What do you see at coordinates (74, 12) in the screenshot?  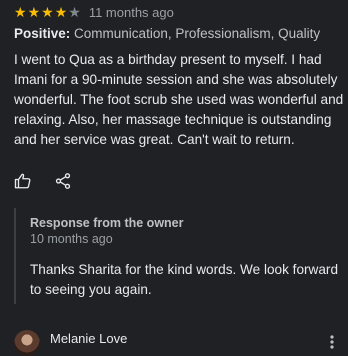 I see `star-empty-icon: ★` at bounding box center [74, 12].